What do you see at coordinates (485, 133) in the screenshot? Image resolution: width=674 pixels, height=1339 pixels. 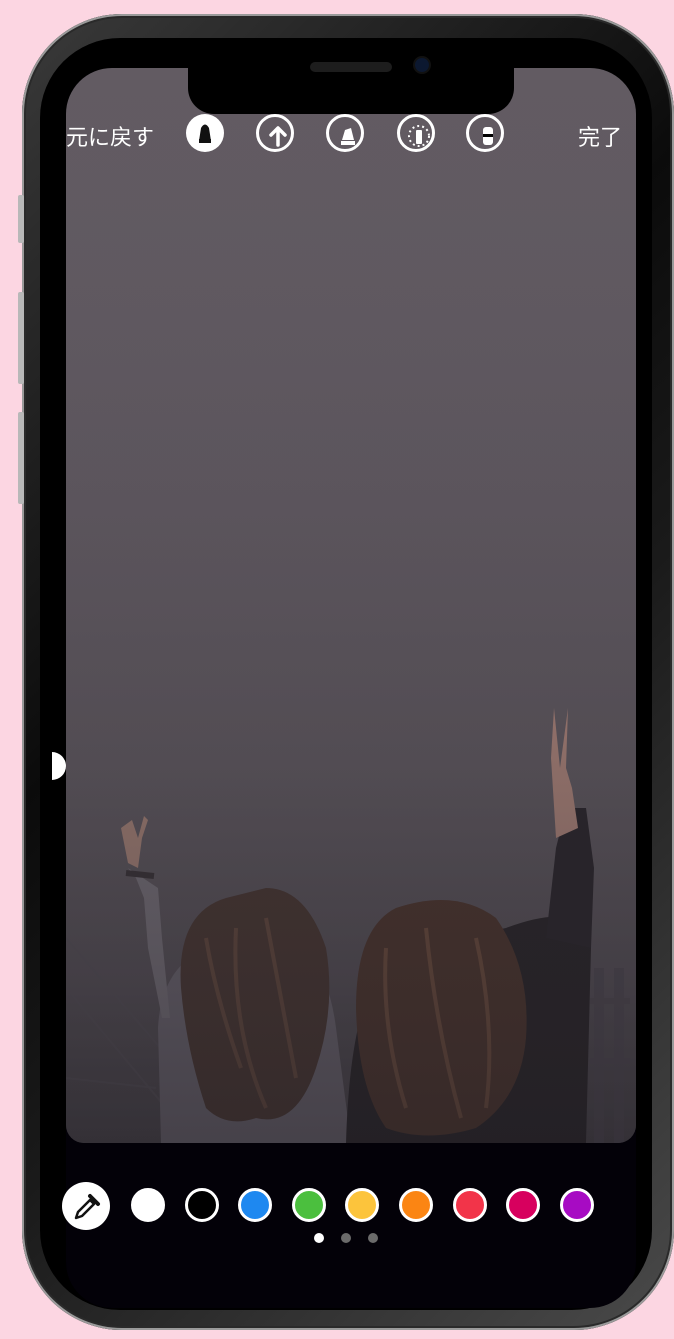 I see `eraser-tool-icon` at bounding box center [485, 133].